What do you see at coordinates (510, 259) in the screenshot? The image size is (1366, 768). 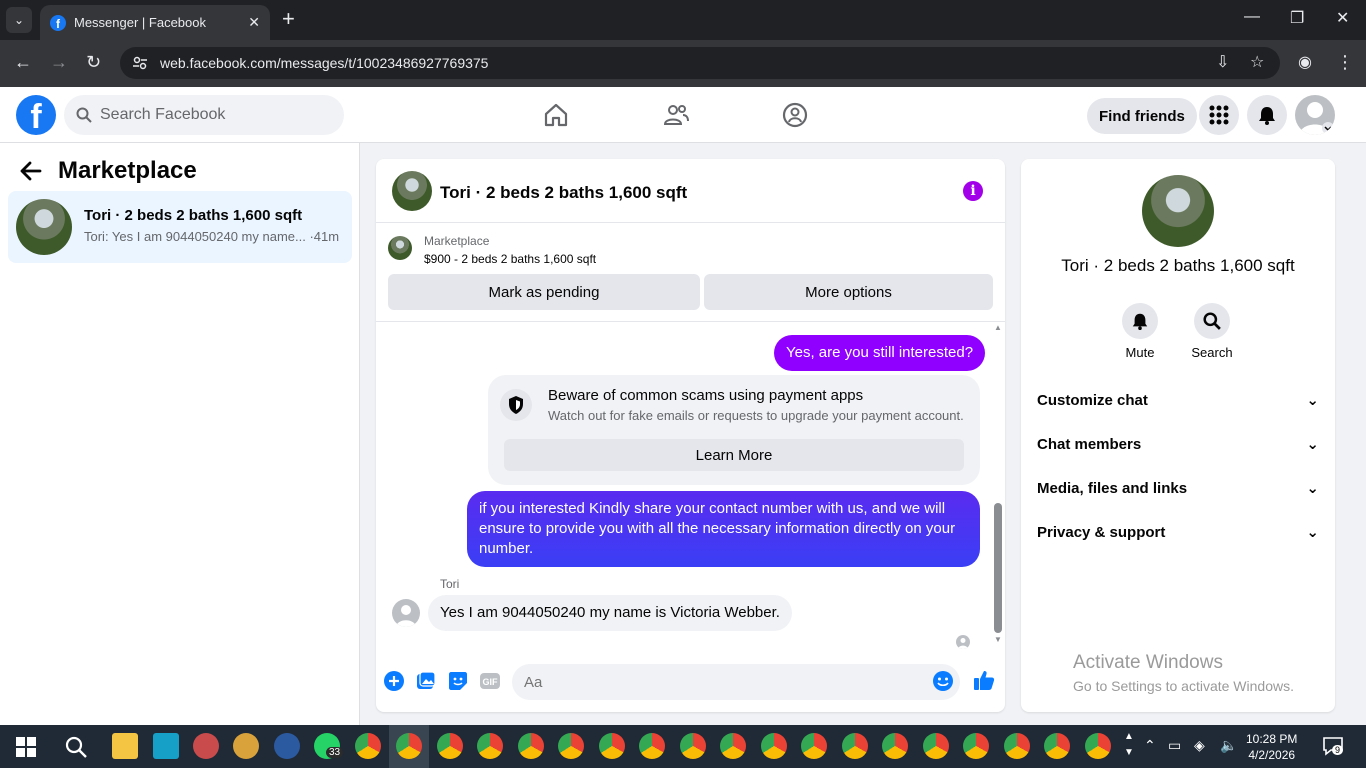 I see `listing-title: $900 - 2 beds 2 baths 1,600 sqft` at bounding box center [510, 259].